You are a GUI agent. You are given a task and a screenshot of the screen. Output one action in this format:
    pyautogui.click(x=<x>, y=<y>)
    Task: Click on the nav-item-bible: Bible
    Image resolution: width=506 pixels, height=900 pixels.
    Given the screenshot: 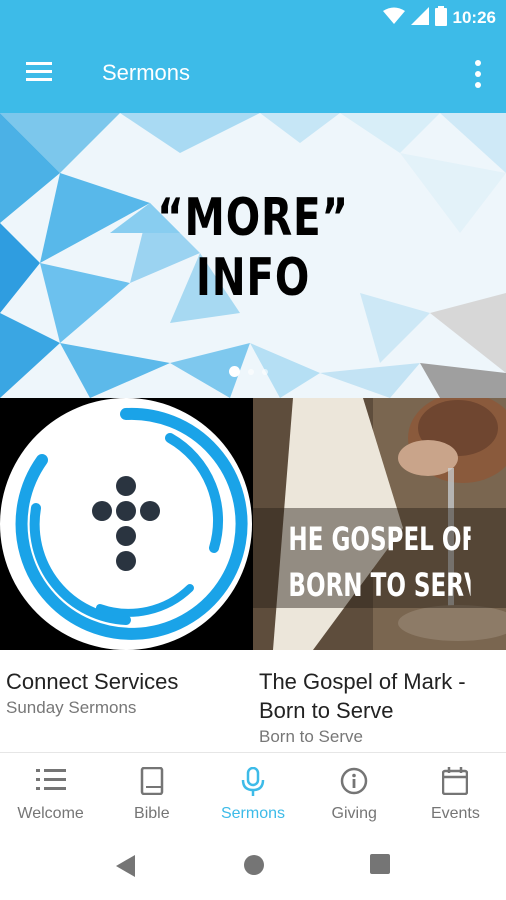 What is the action you would take?
    pyautogui.click(x=151, y=793)
    